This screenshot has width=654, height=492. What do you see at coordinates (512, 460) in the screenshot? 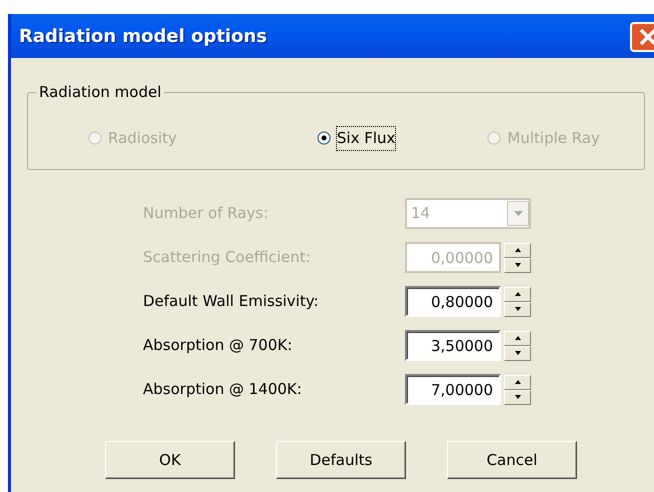
I see `dialog-button: Cancel` at bounding box center [512, 460].